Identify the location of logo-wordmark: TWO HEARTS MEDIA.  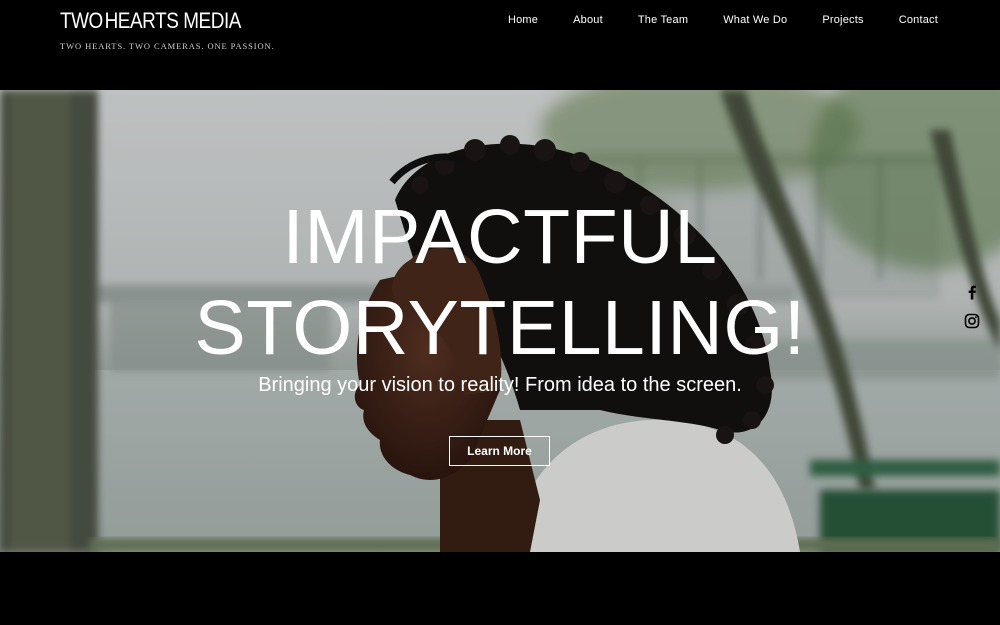
(150, 21).